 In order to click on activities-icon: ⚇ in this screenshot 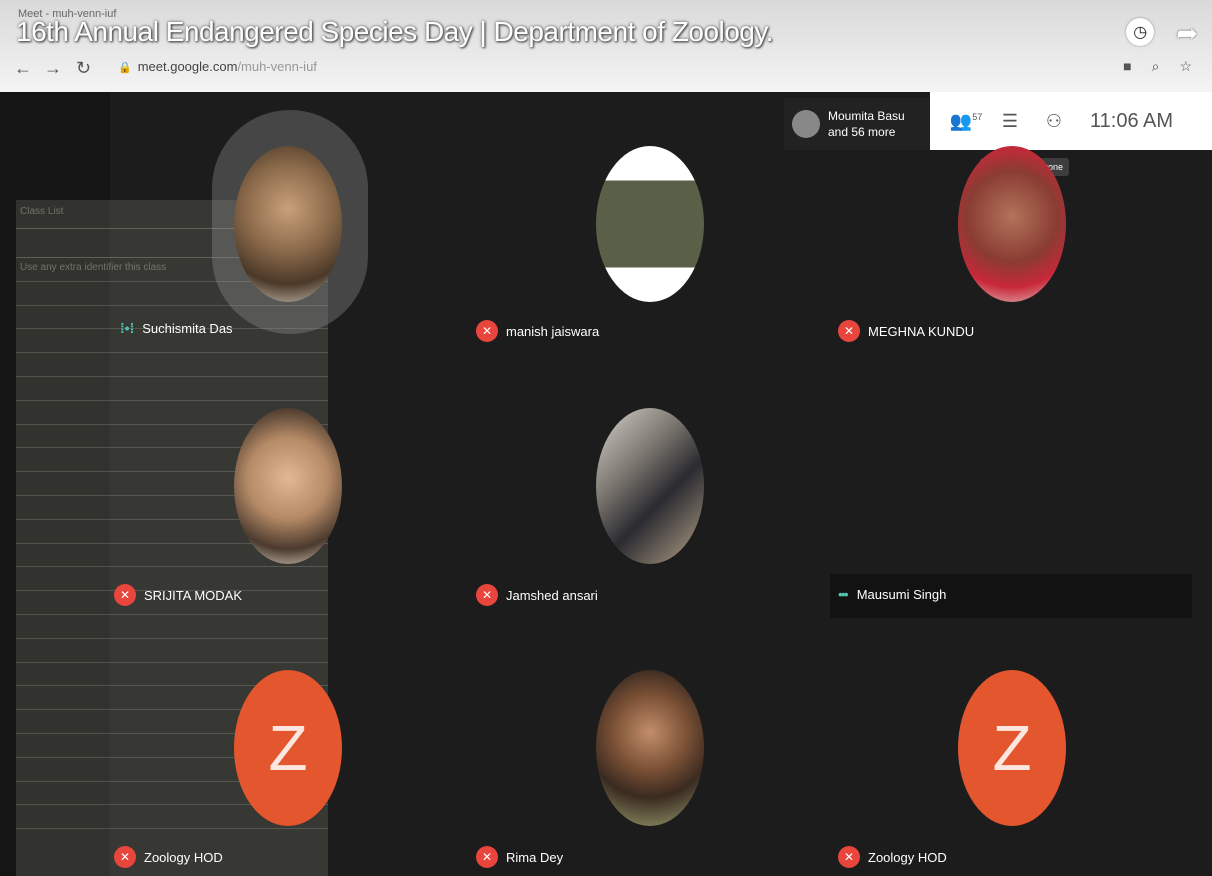, I will do `click(1054, 121)`.